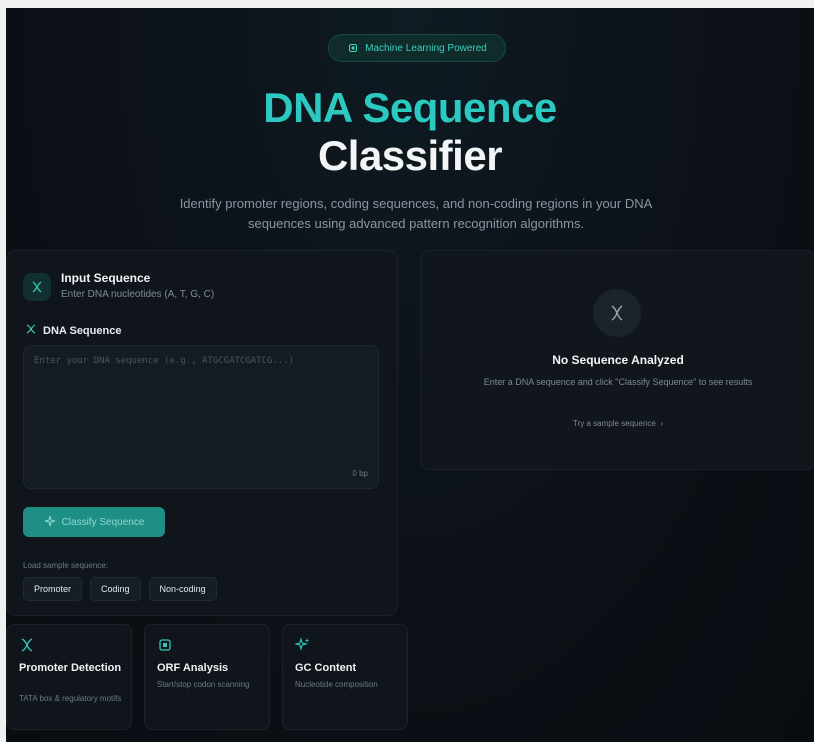 Image resolution: width=814 pixels, height=742 pixels. I want to click on sequence-input-container: 0 bp, so click(201, 417).